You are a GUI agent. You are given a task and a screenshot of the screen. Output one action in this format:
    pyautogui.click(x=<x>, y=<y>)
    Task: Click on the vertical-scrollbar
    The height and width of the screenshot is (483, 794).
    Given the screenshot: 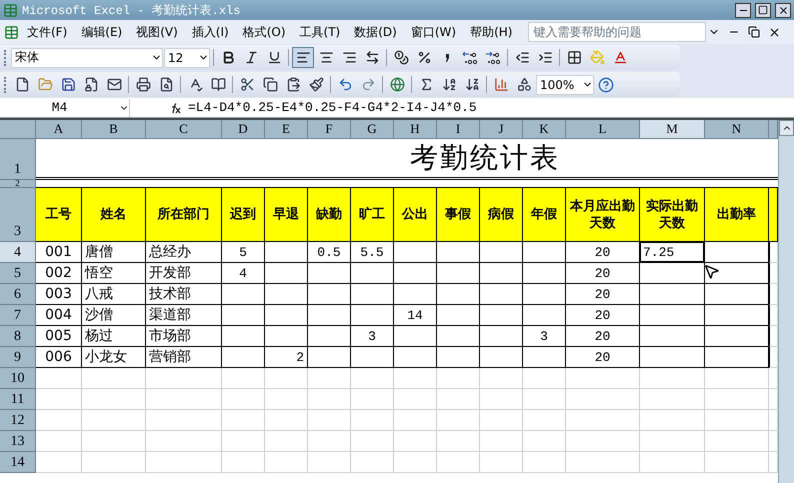 What is the action you would take?
    pyautogui.click(x=786, y=301)
    